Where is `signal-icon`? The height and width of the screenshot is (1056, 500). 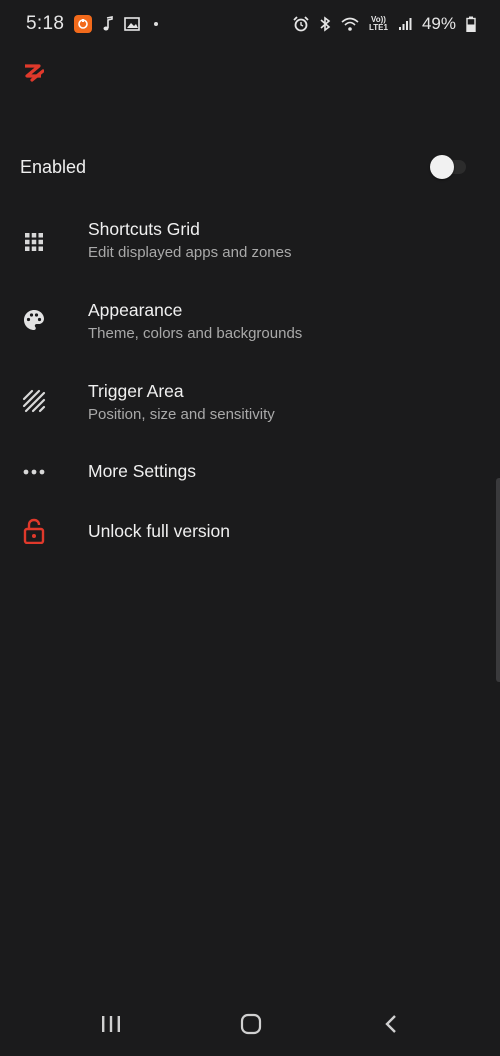
signal-icon is located at coordinates (405, 24).